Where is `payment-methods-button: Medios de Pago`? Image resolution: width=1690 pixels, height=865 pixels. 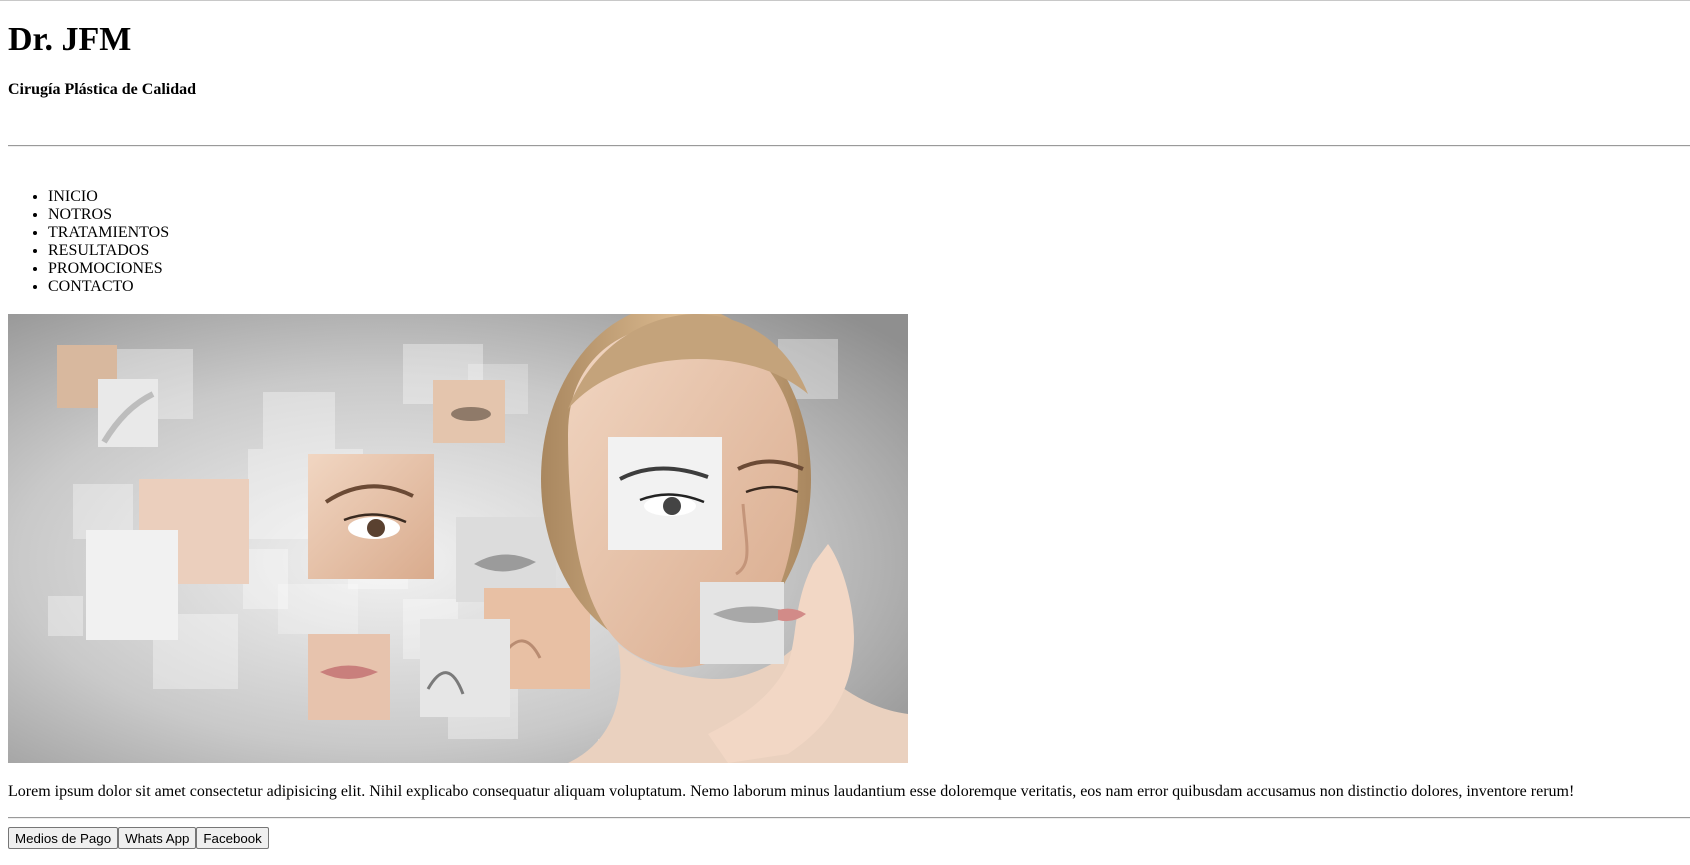 payment-methods-button: Medios de Pago is located at coordinates (63, 838).